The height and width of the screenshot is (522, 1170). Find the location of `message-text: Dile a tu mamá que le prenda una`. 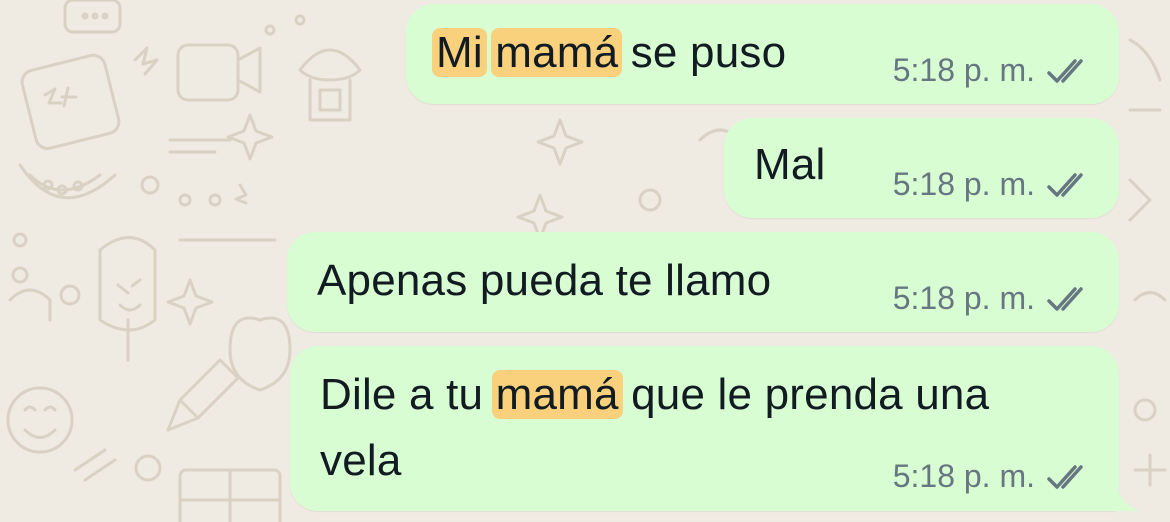

message-text: Dile a tu mamá que le prenda una is located at coordinates (654, 395).